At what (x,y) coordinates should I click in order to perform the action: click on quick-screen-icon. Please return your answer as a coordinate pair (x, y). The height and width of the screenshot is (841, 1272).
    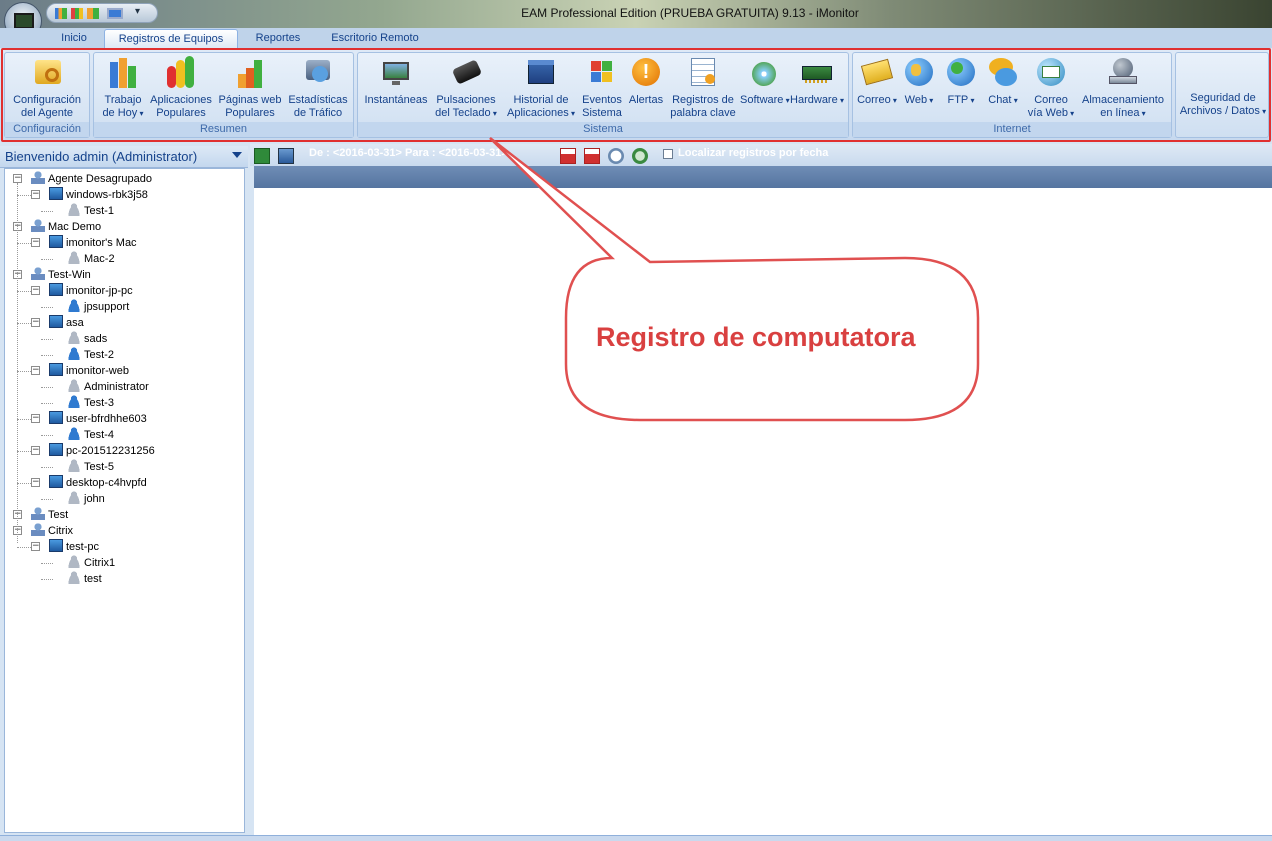
    Looking at the image, I should click on (115, 13).